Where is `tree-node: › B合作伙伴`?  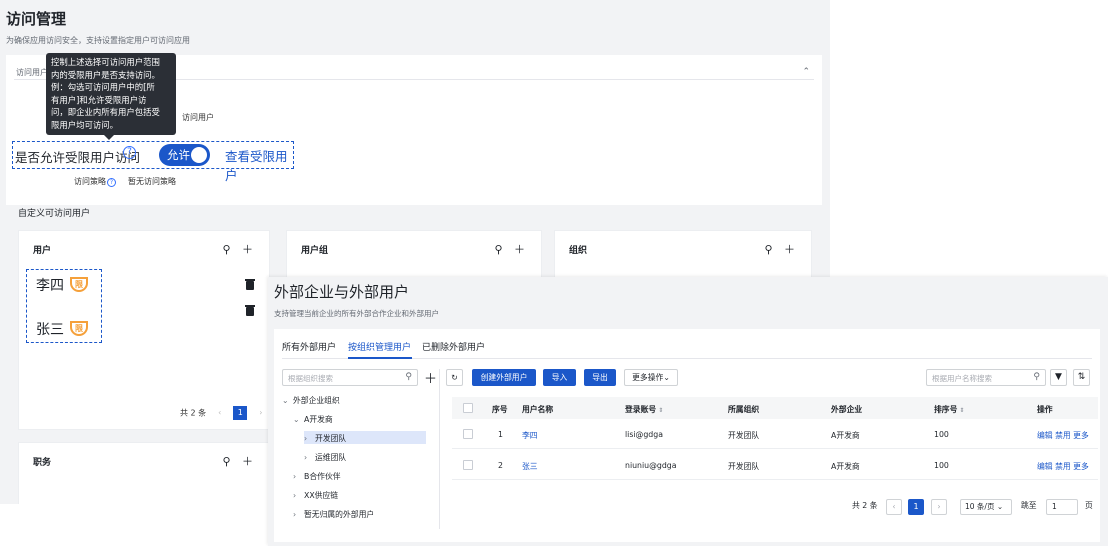
tree-node: › B合作伙伴 is located at coordinates (317, 476).